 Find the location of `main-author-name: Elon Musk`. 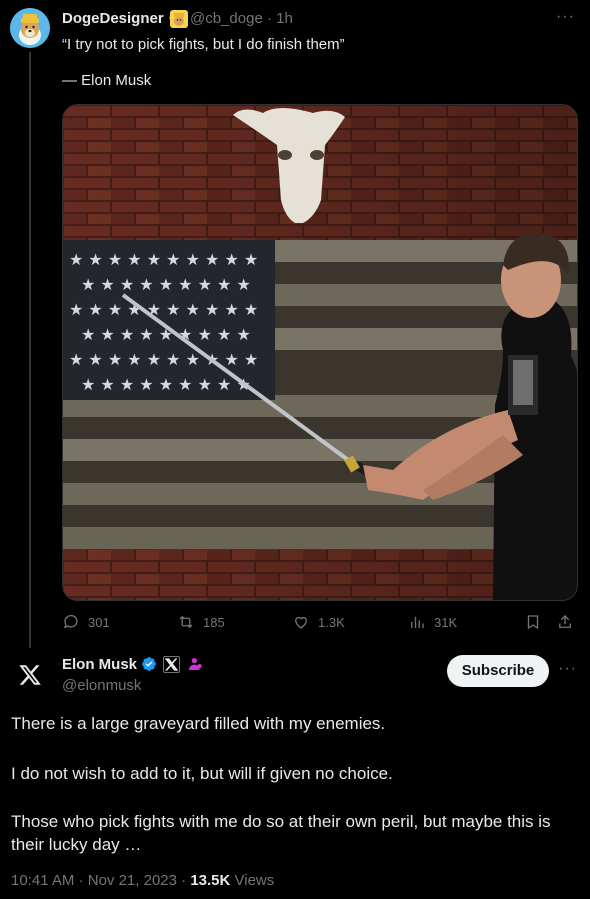

main-author-name: Elon Musk is located at coordinates (132, 664).